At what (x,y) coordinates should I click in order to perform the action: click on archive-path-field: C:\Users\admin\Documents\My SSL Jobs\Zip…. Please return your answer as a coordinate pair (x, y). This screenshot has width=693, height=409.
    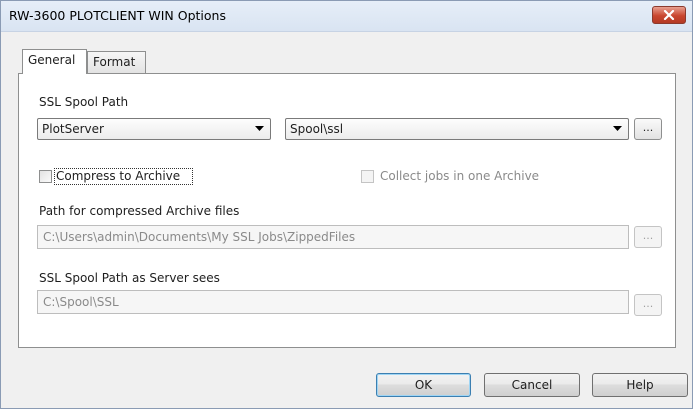
    Looking at the image, I should click on (333, 237).